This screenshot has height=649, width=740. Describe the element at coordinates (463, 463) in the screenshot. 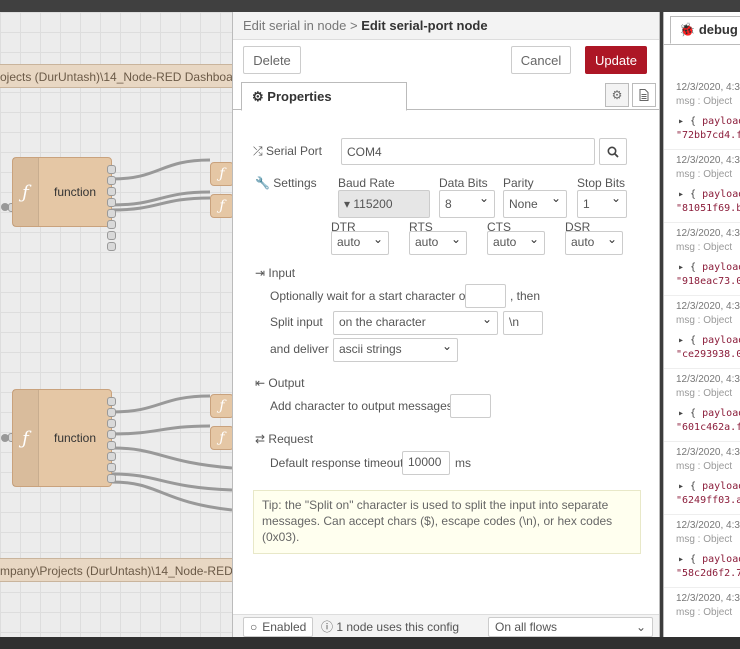

I see `timeout-unit: ms` at that location.